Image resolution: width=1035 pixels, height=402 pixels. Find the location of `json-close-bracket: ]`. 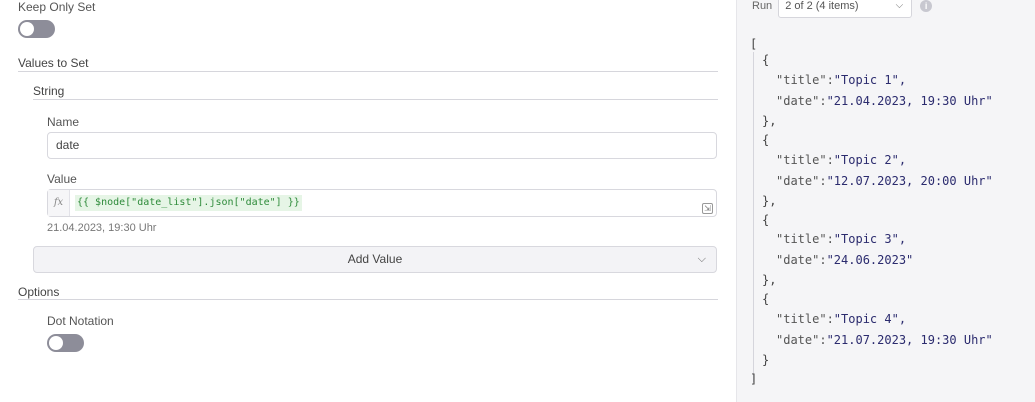

json-close-bracket: ] is located at coordinates (754, 379).